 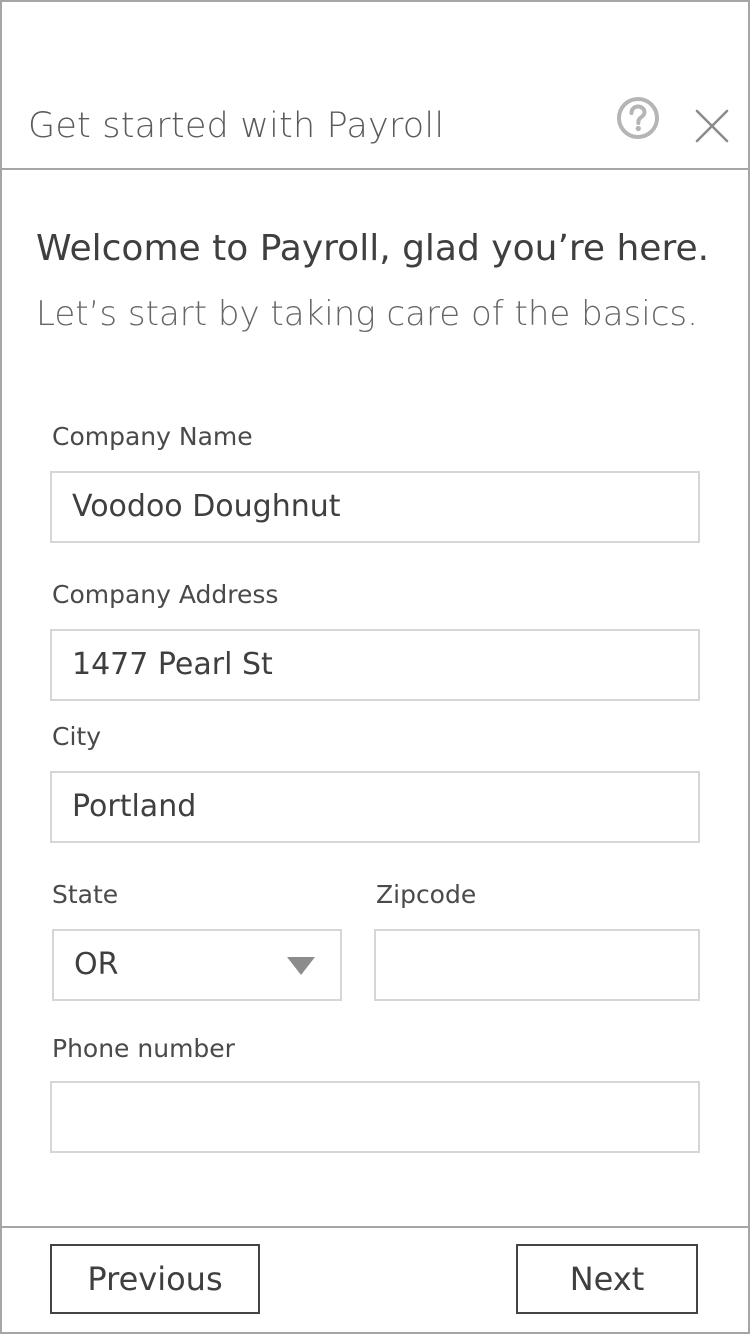 I want to click on question-circle-icon, so click(x=638, y=118).